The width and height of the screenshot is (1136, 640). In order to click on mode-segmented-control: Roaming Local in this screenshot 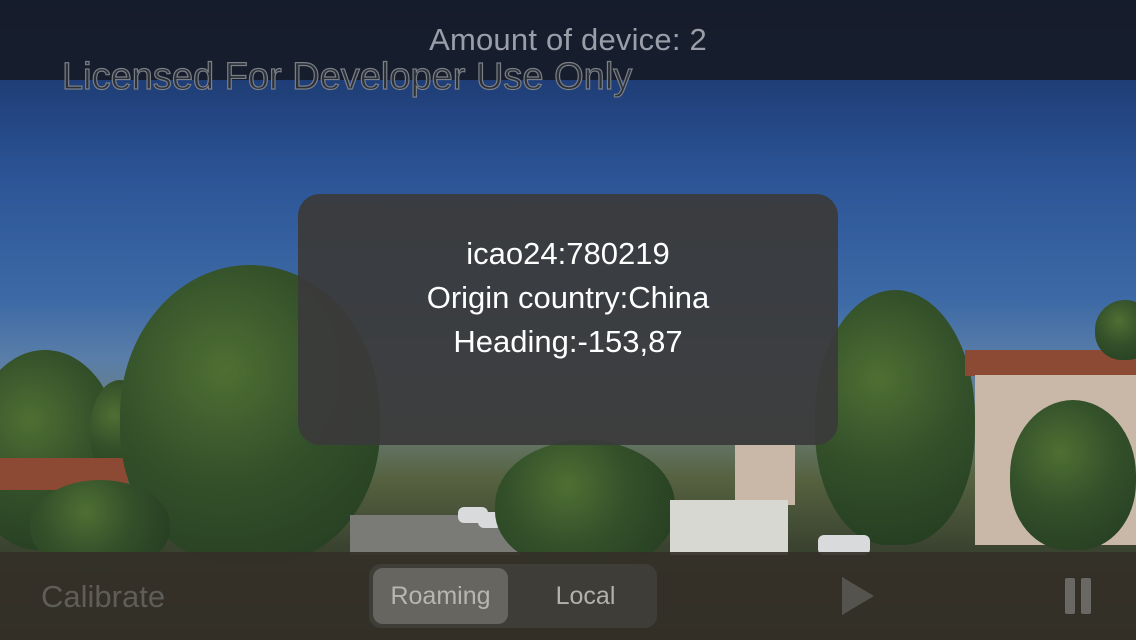, I will do `click(513, 596)`.